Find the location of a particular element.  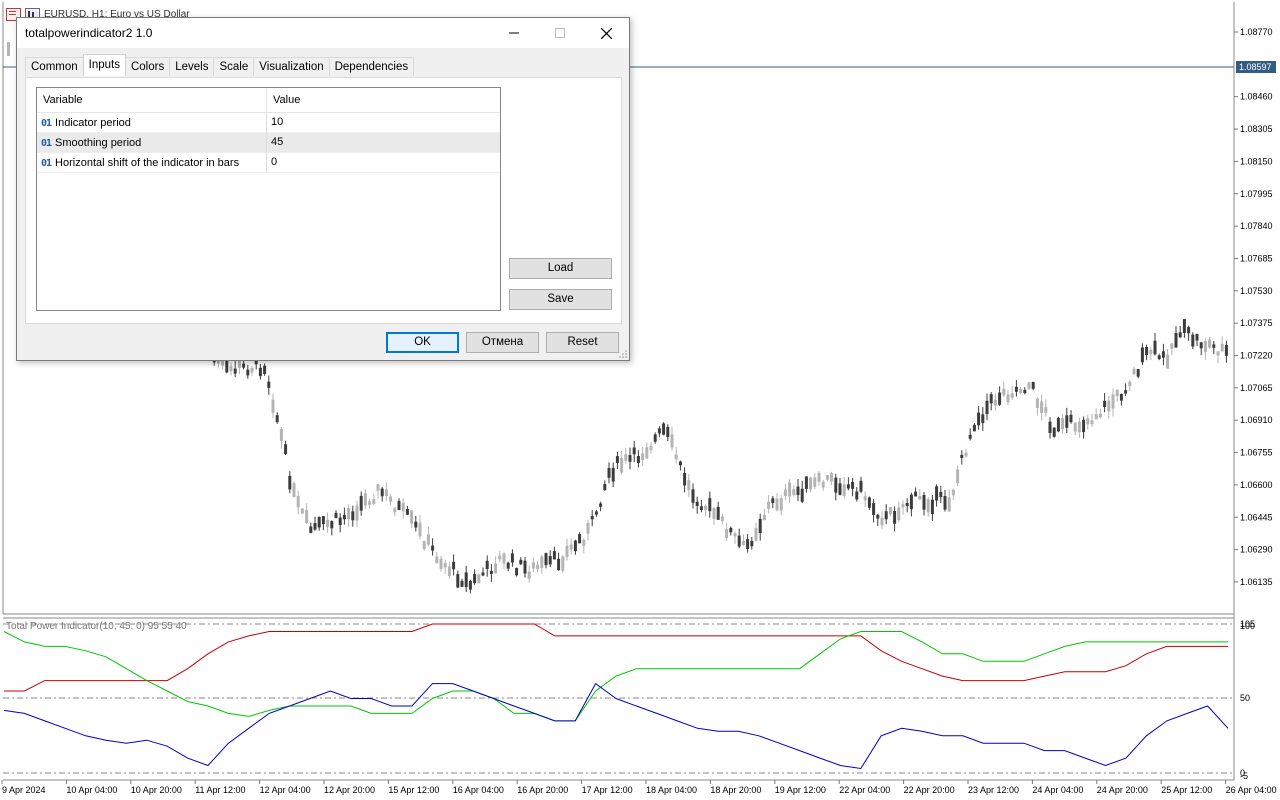

minimize-button is located at coordinates (514, 33).